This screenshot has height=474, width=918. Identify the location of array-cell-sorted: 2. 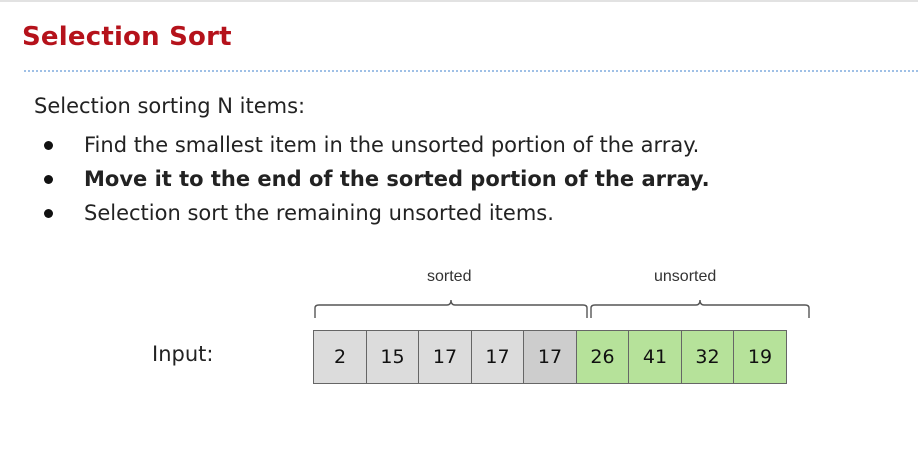
(340, 357).